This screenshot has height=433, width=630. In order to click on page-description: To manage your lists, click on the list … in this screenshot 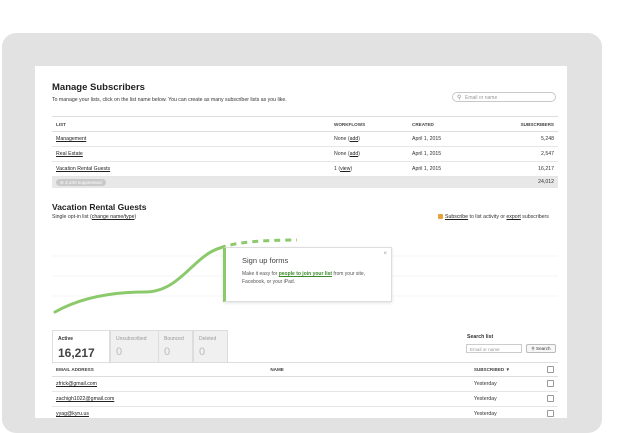, I will do `click(169, 100)`.